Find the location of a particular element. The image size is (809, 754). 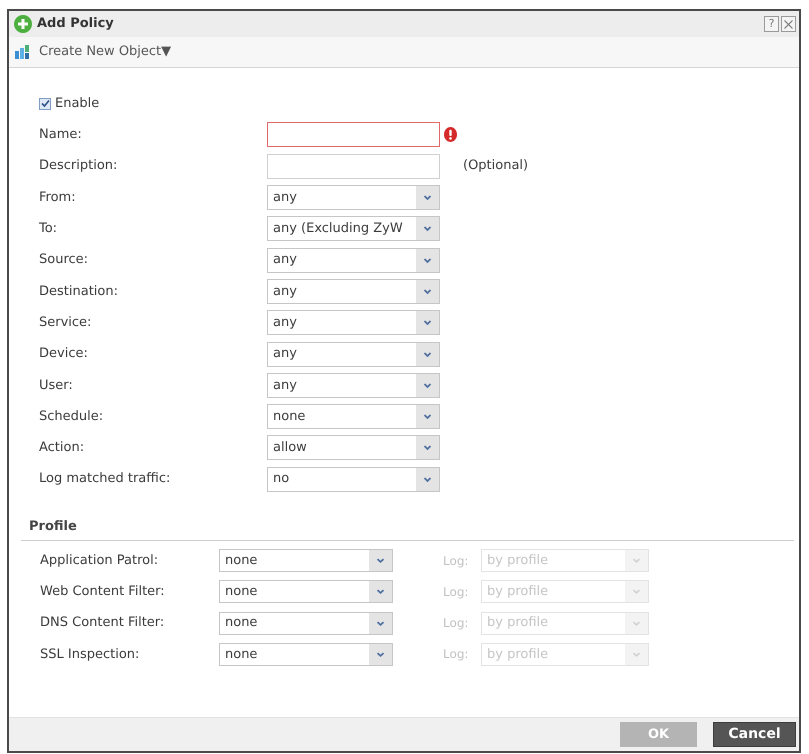

field-label: Description: is located at coordinates (78, 166).